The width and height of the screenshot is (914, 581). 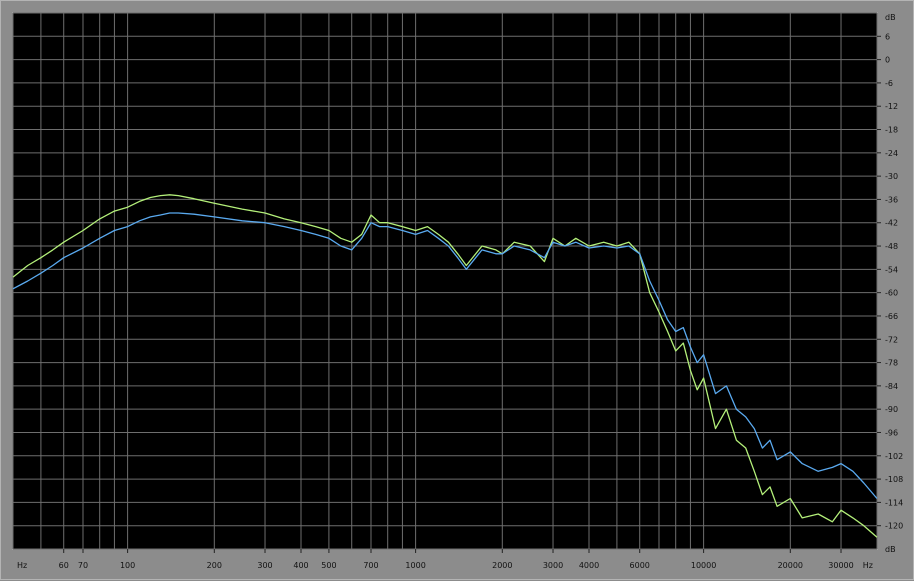 I want to click on y-tick-label: -78, so click(x=891, y=363).